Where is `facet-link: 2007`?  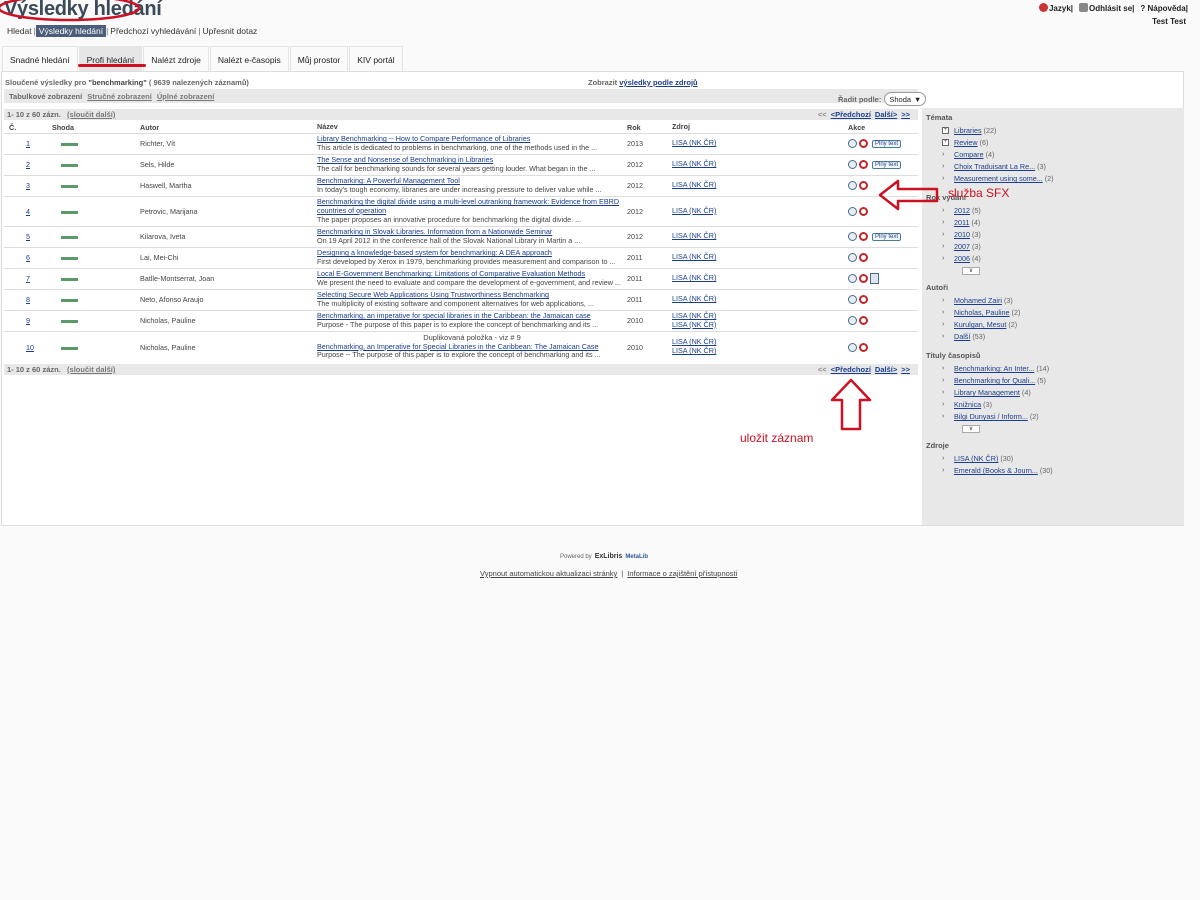
facet-link: 2007 is located at coordinates (962, 246).